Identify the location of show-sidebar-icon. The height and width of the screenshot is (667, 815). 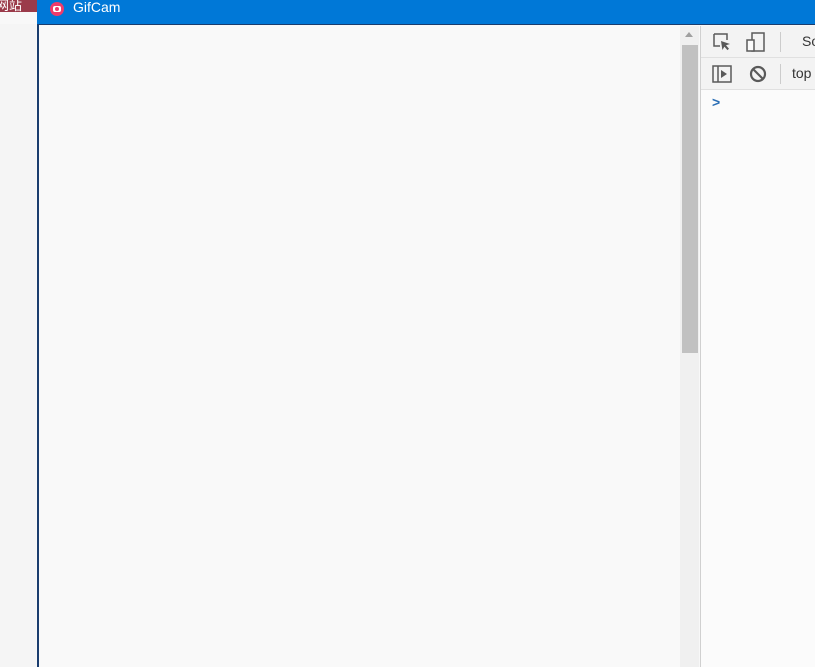
(722, 74).